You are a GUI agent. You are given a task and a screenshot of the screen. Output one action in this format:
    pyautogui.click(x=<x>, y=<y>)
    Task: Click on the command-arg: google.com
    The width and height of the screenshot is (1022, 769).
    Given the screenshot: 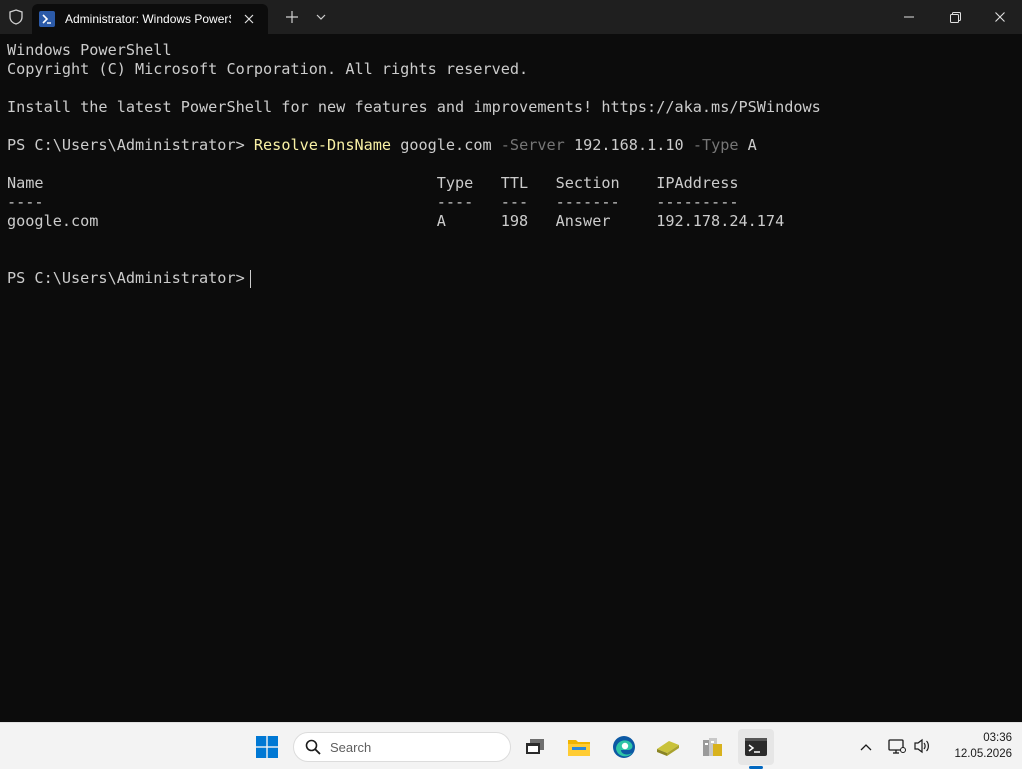 What is the action you would take?
    pyautogui.click(x=446, y=145)
    